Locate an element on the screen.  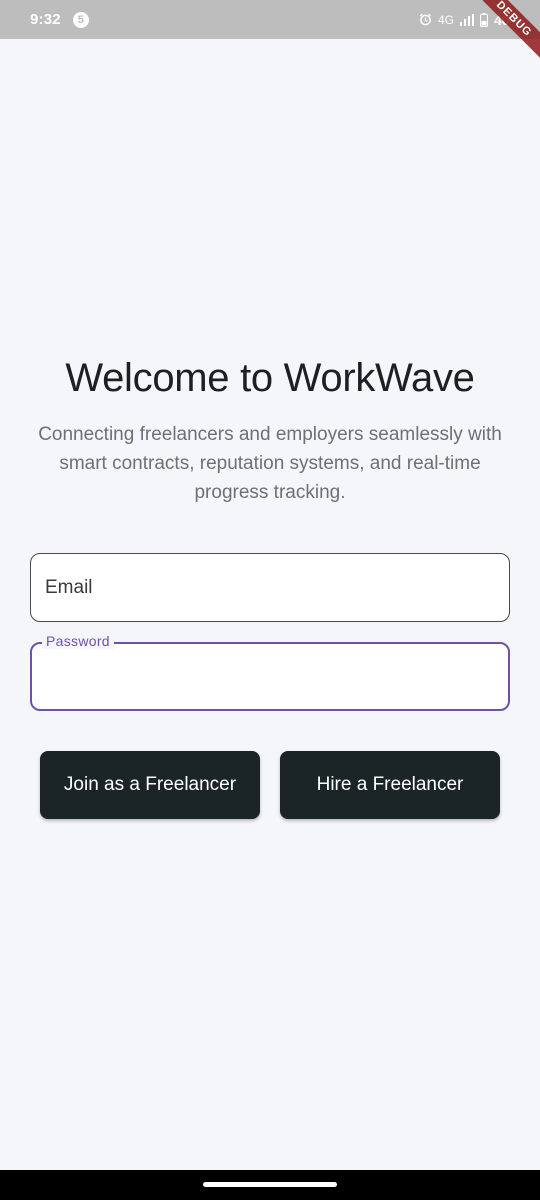
join-freelancer-button: Join as a Freelancer is located at coordinates (150, 785).